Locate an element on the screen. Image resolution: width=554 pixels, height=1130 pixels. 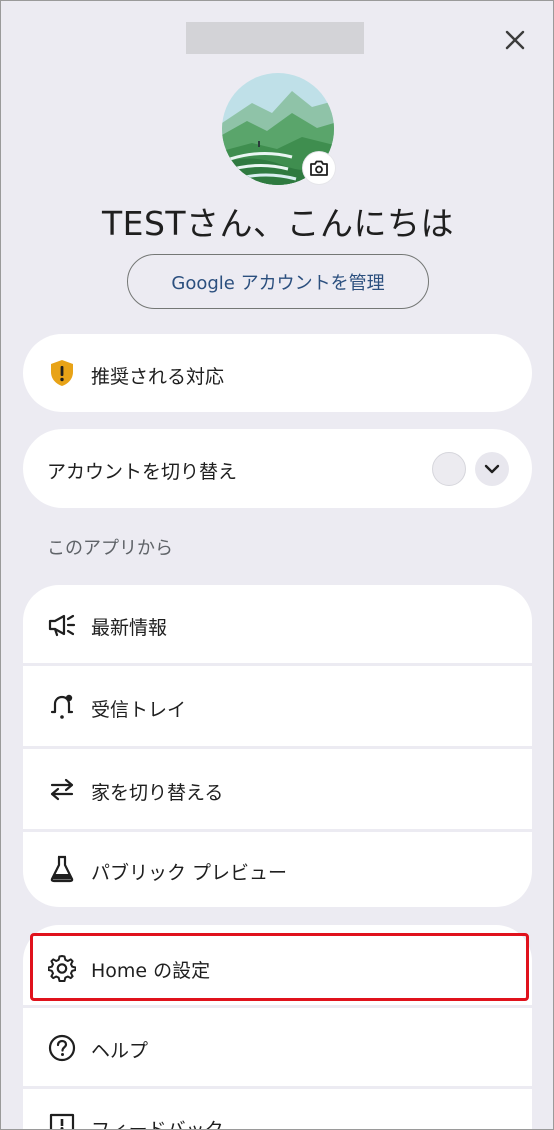
camera-icon is located at coordinates (319, 168).